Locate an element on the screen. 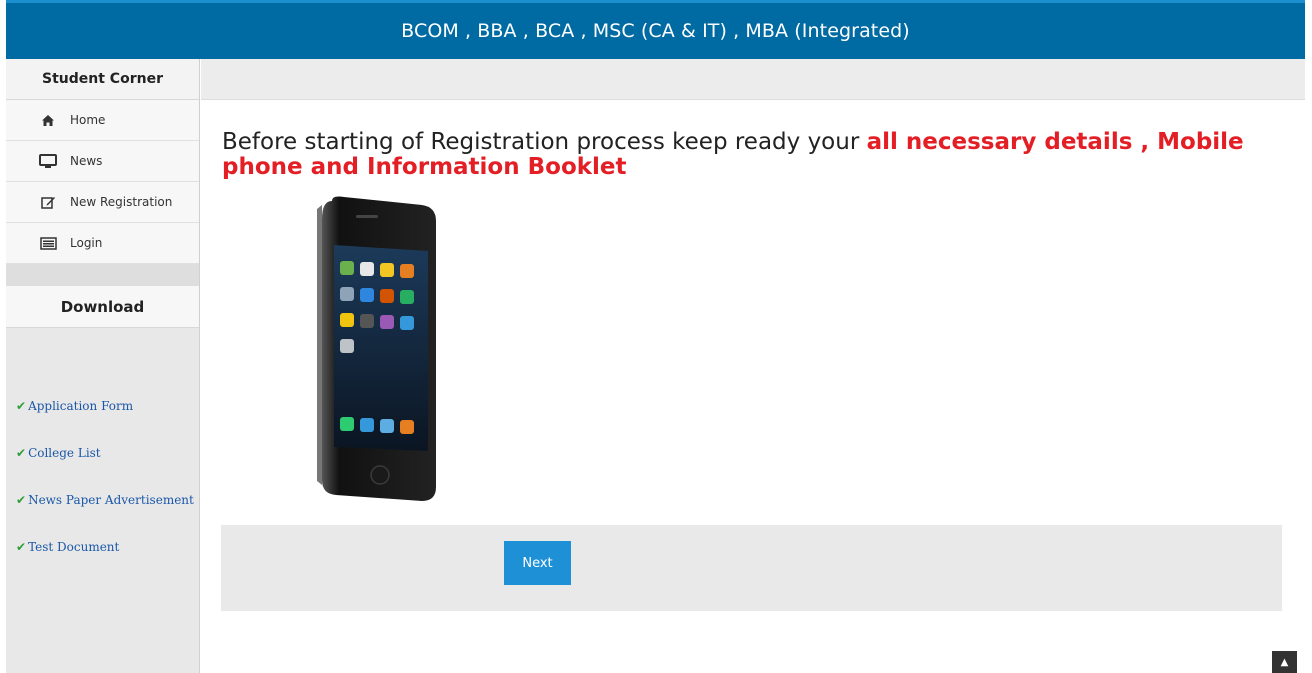  sidebar-item-label: New Registration is located at coordinates (121, 202).